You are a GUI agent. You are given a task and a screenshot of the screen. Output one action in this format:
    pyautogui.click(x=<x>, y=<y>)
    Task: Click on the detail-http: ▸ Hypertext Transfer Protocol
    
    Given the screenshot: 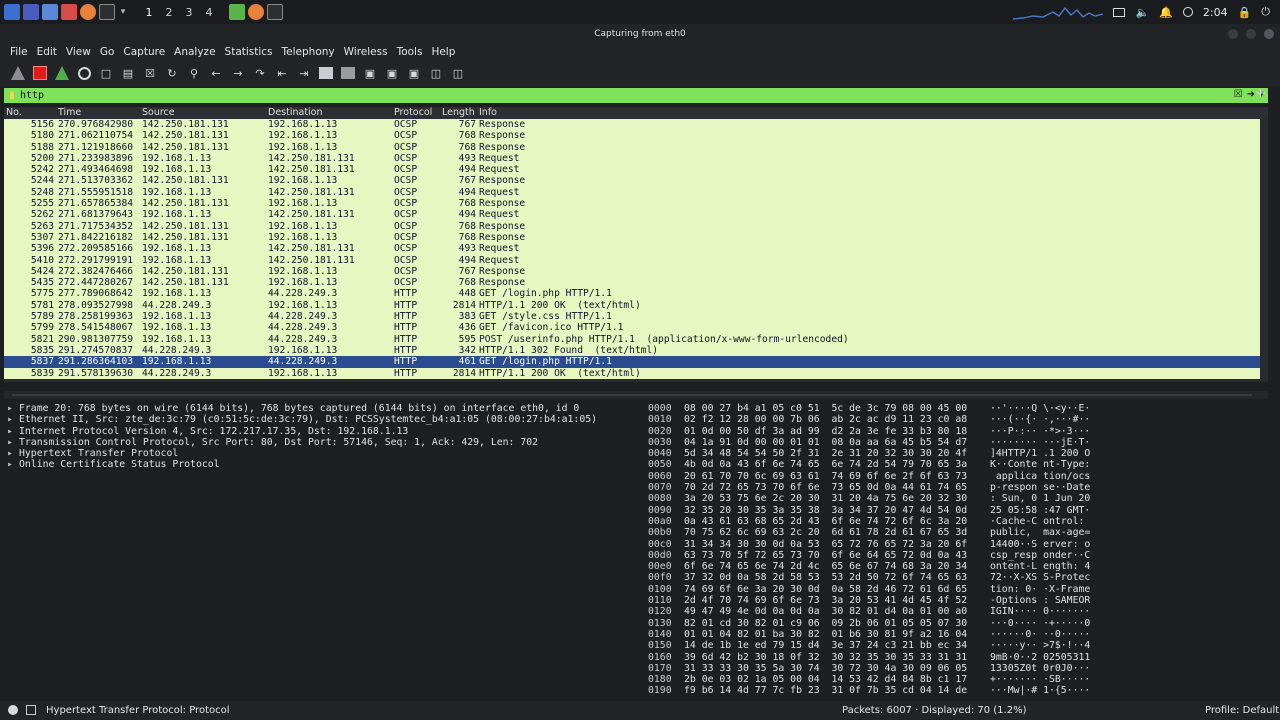 What is the action you would take?
    pyautogui.click(x=319, y=453)
    